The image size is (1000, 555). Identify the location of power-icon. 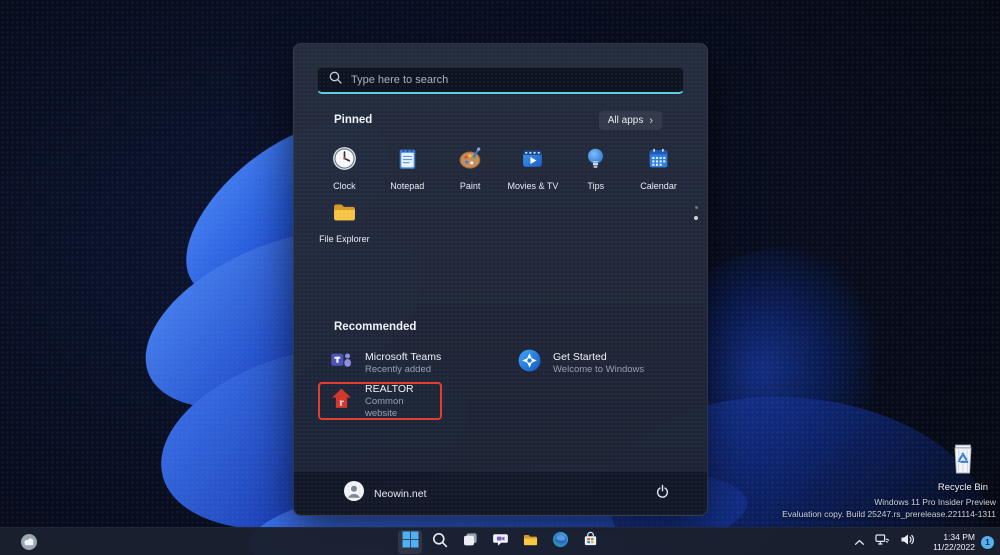
(662, 494).